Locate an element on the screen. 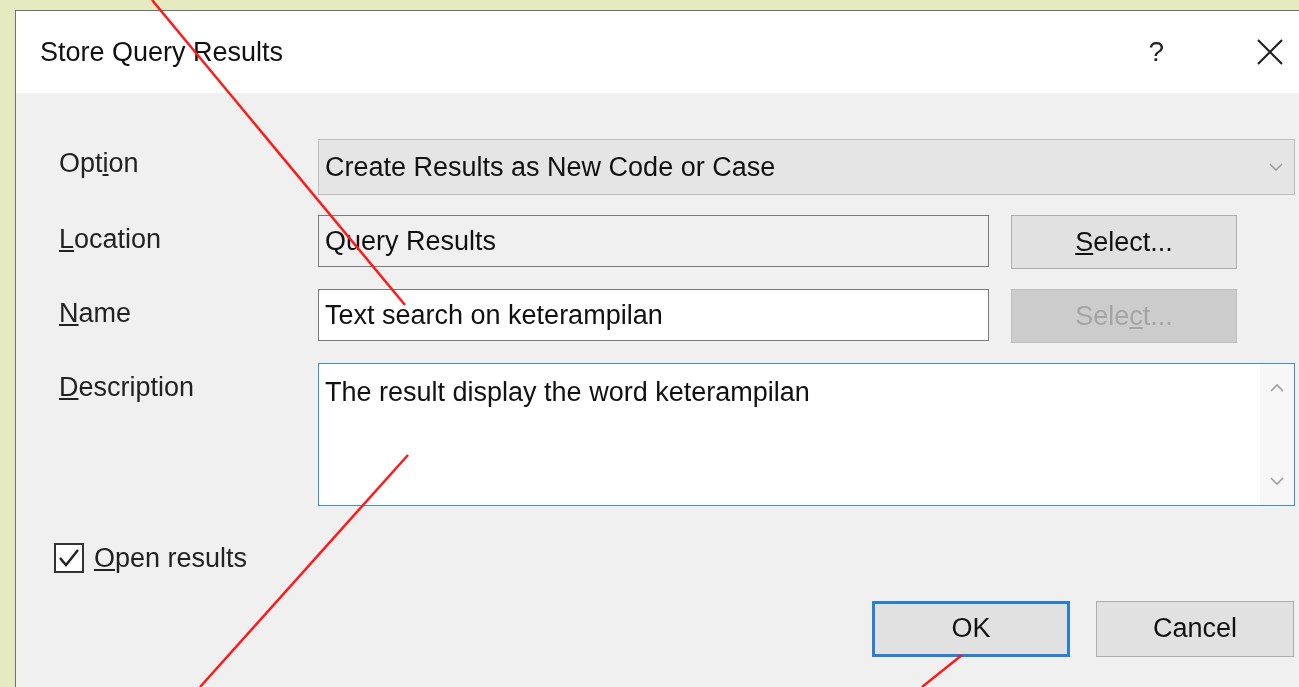 The height and width of the screenshot is (687, 1299). field-label: Option is located at coordinates (99, 163).